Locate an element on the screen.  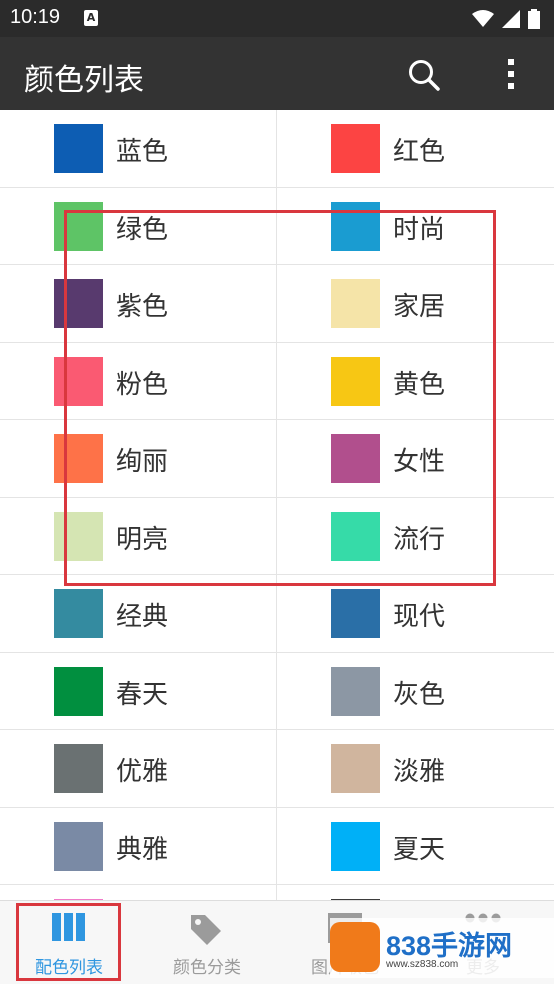
color-cell: 女性 is located at coordinates (415, 459).